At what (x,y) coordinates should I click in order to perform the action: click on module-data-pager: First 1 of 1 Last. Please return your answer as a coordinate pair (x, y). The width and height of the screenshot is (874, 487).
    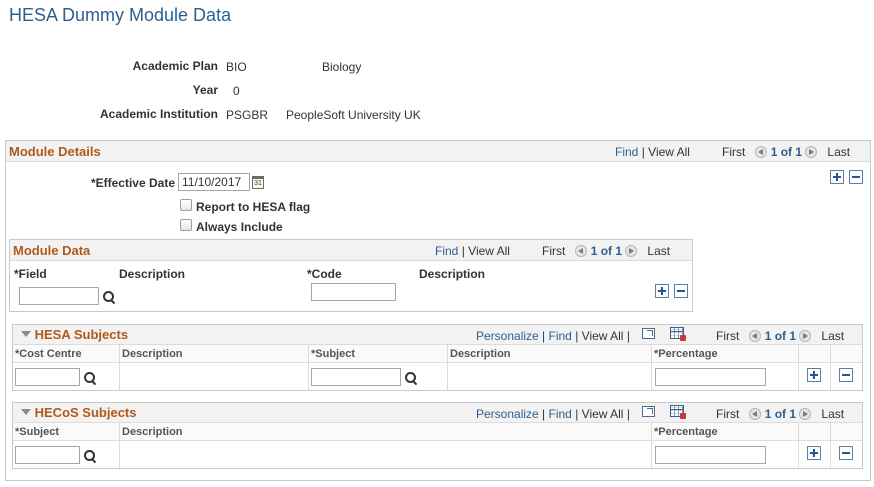
    Looking at the image, I should click on (606, 251).